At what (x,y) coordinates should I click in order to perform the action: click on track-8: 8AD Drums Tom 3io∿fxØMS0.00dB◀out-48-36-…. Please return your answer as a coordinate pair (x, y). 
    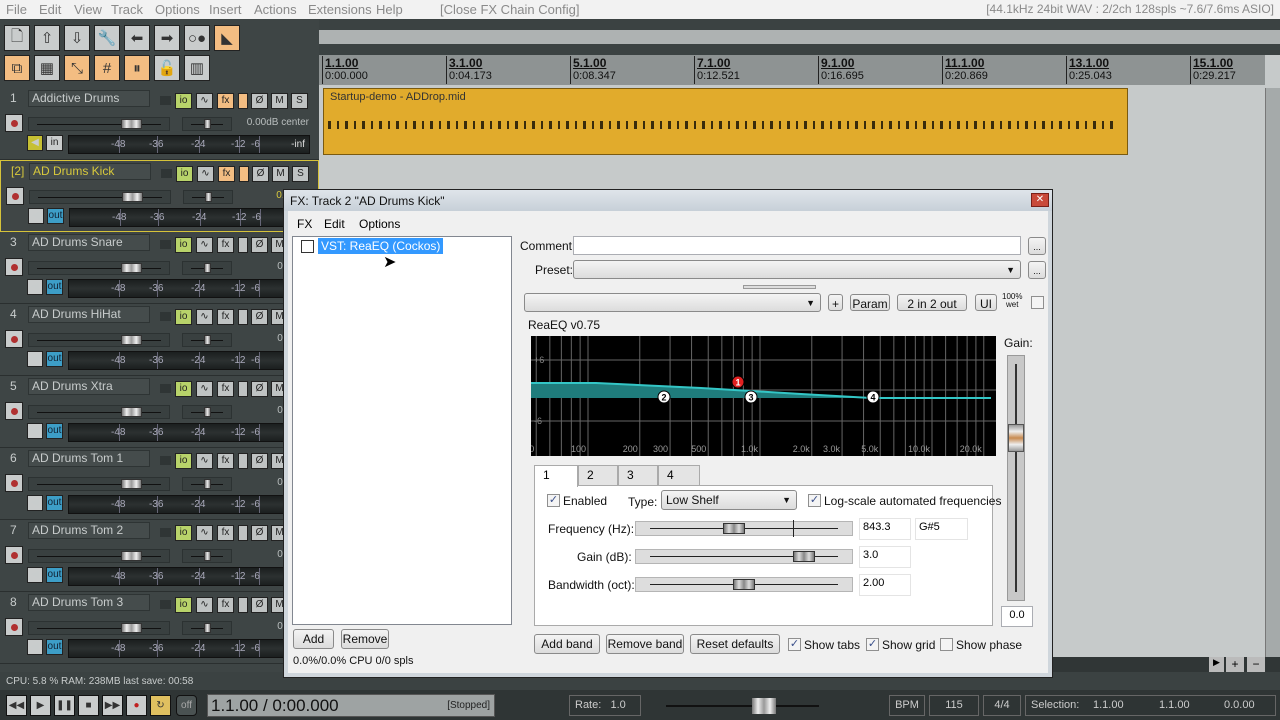
    Looking at the image, I should click on (159, 628).